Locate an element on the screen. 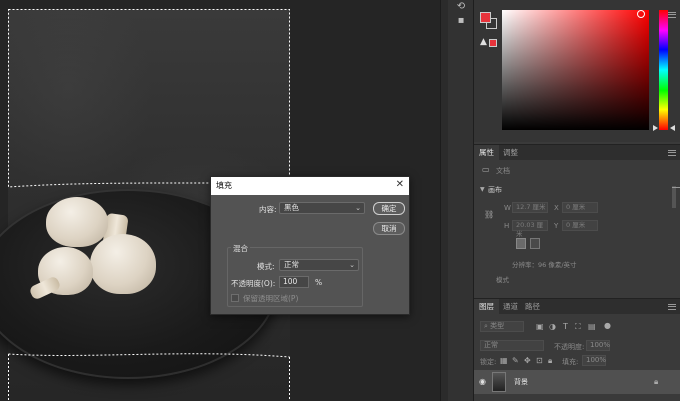 The width and height of the screenshot is (680, 401). mode-label: 模式 is located at coordinates (502, 280).